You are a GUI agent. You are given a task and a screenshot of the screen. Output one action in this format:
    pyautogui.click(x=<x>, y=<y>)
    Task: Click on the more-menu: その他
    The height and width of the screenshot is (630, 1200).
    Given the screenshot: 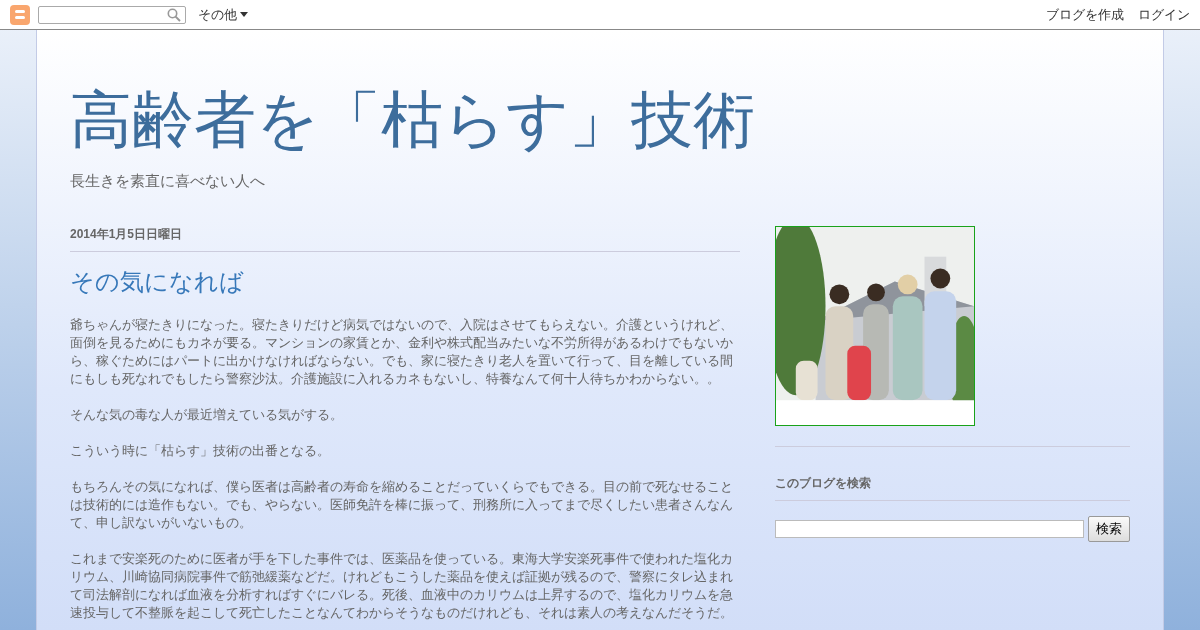 What is the action you would take?
    pyautogui.click(x=223, y=14)
    